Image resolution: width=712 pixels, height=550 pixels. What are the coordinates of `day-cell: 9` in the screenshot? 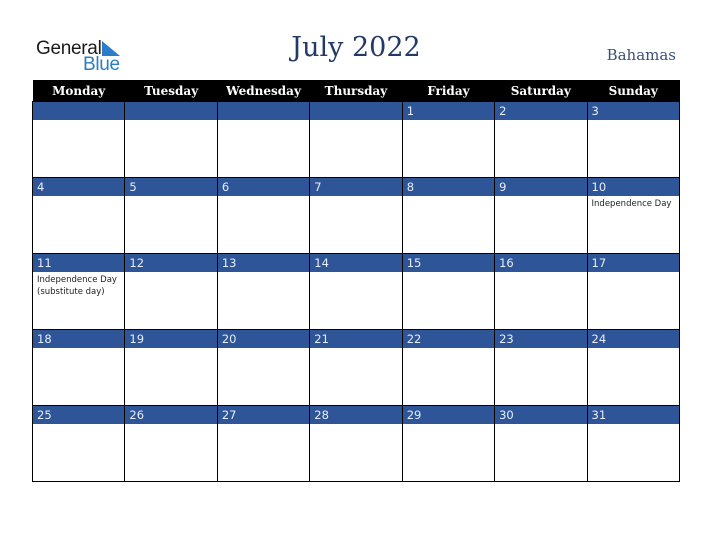 It's located at (541, 215).